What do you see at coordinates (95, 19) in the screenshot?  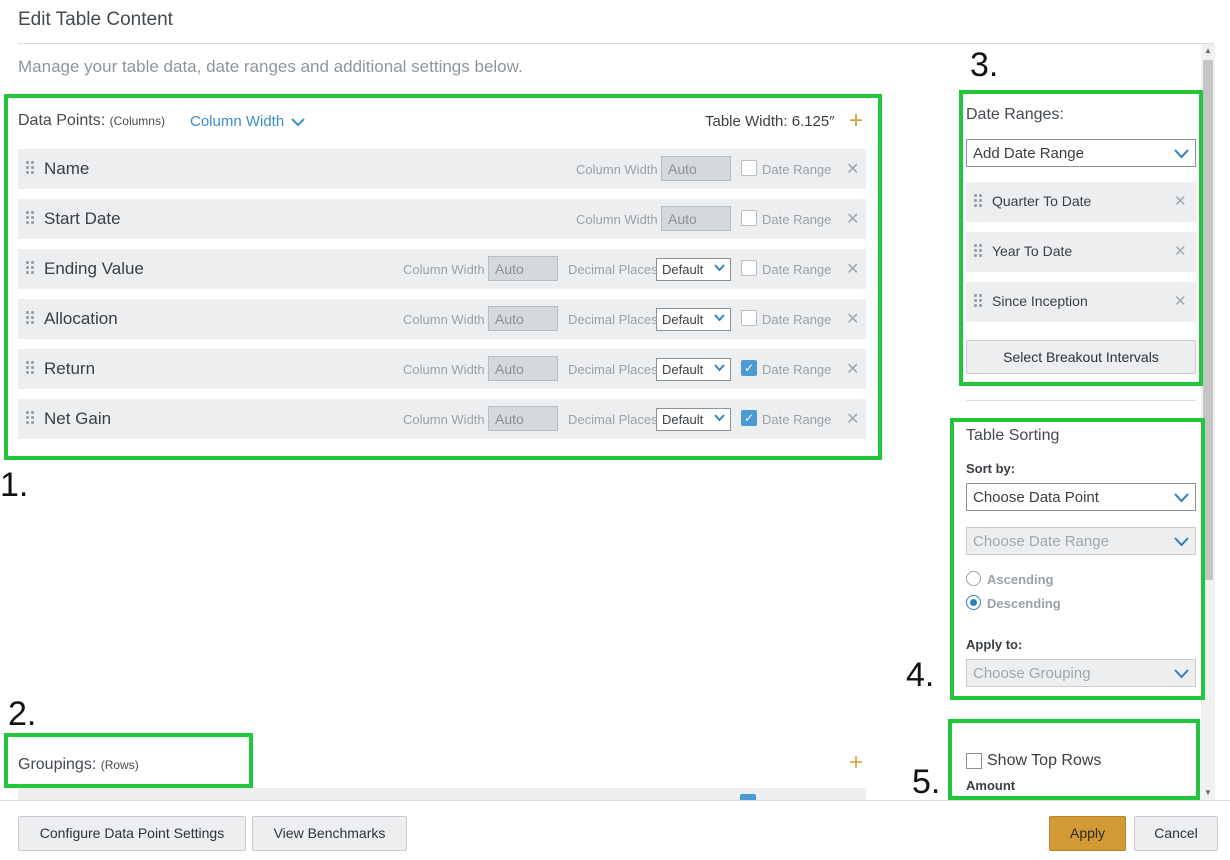 I see `dialog-title: Edit Table Content` at bounding box center [95, 19].